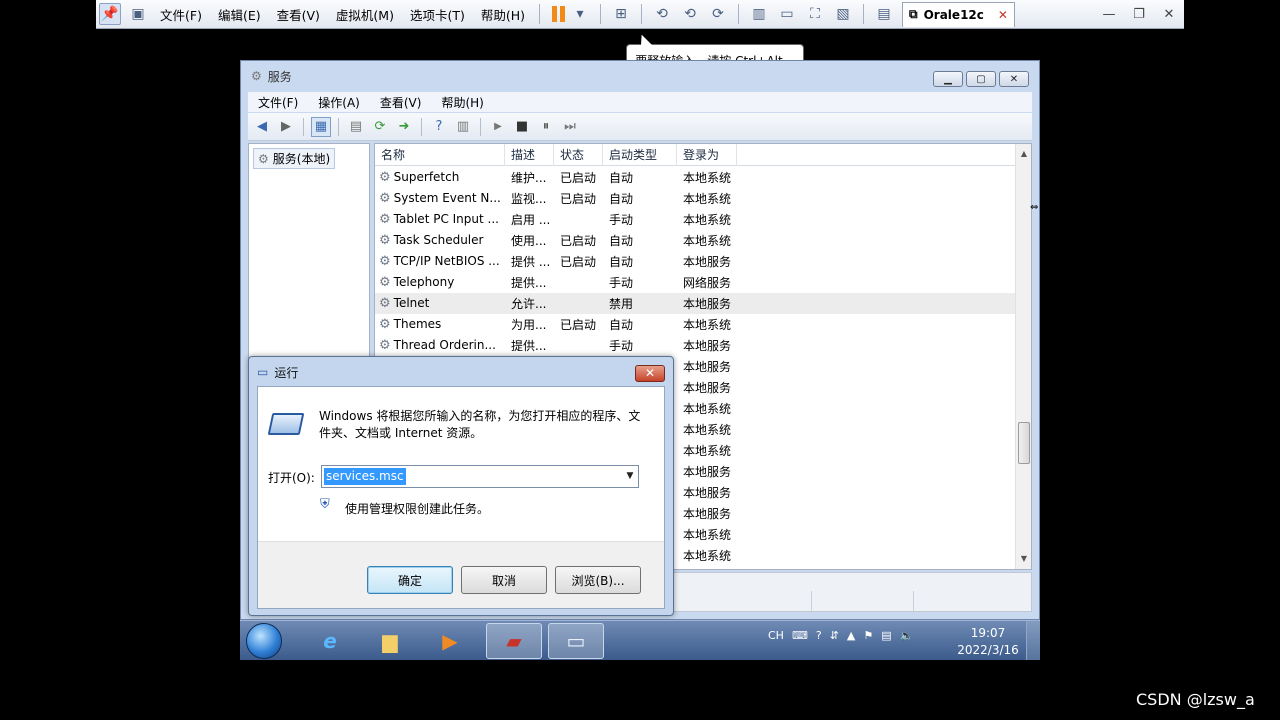  What do you see at coordinates (294, 158) in the screenshot?
I see `tree-node-services-local: ⚙ 服务(本地)` at bounding box center [294, 158].